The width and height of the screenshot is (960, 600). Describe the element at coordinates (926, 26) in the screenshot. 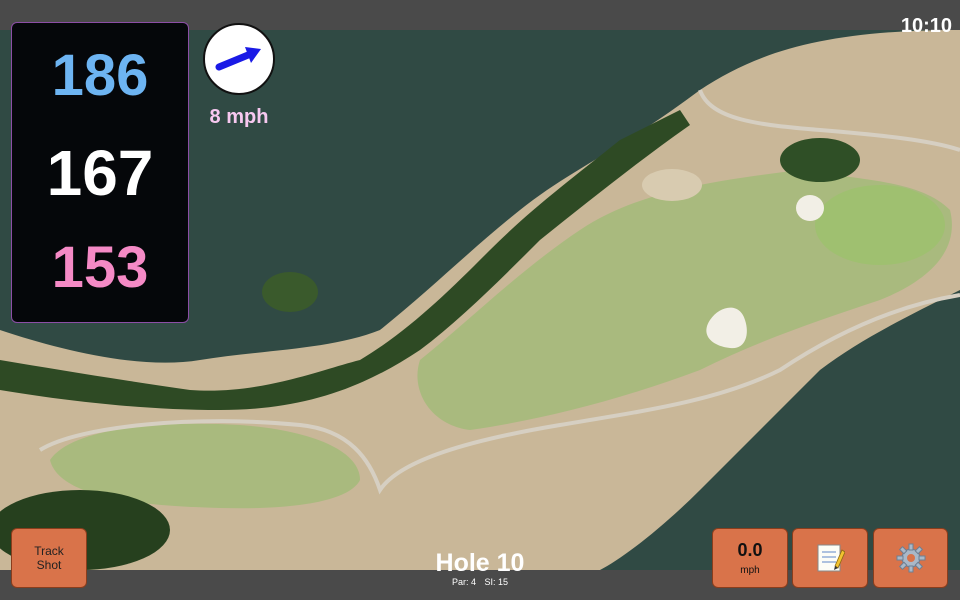

I see `clock: 10:10` at that location.